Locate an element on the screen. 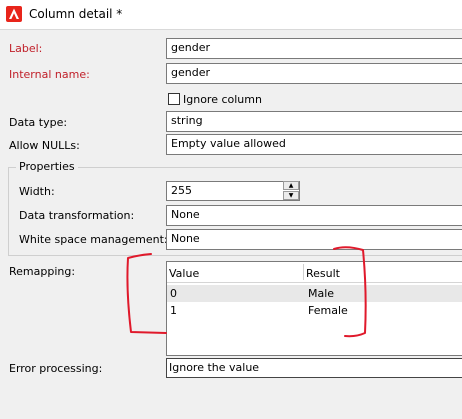 Image resolution: width=462 pixels, height=419 pixels. error-processing-select: Ignore the value is located at coordinates (314, 368).